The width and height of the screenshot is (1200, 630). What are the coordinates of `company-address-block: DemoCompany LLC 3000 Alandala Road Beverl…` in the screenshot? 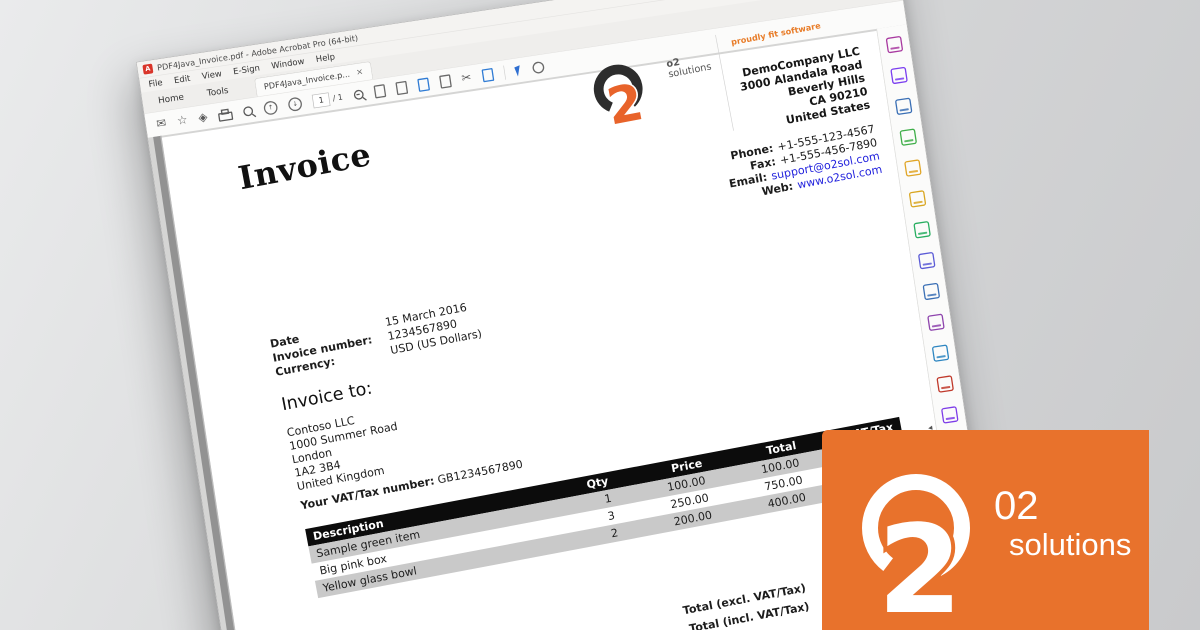 It's located at (804, 90).